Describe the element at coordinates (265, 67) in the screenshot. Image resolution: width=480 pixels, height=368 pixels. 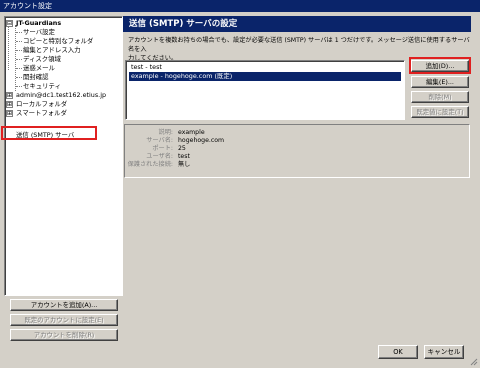
I see `list-item: test - test` at that location.